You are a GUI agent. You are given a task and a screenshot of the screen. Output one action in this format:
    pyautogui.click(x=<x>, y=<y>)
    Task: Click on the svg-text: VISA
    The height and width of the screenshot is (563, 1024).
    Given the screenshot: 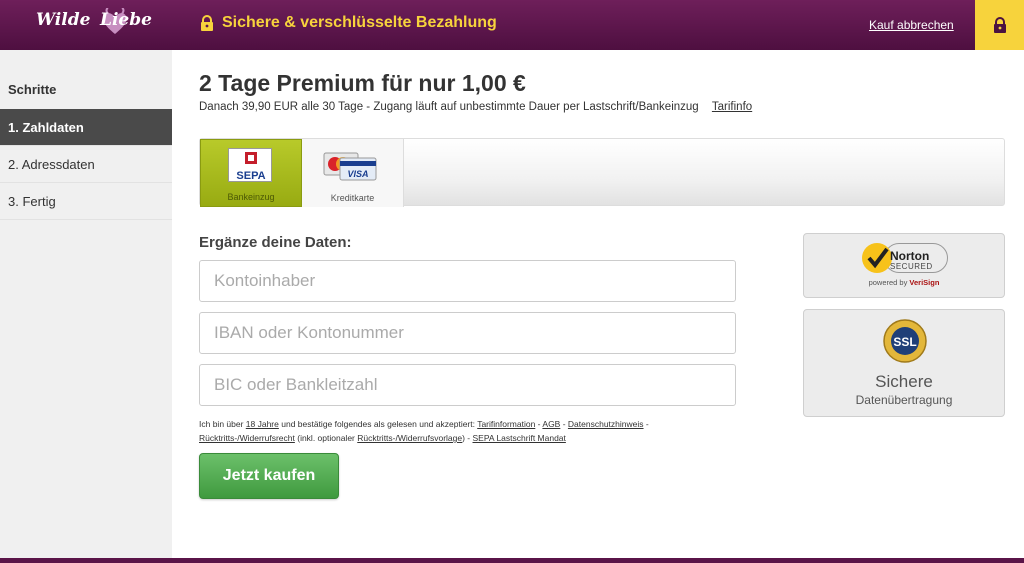 What is the action you would take?
    pyautogui.click(x=357, y=174)
    